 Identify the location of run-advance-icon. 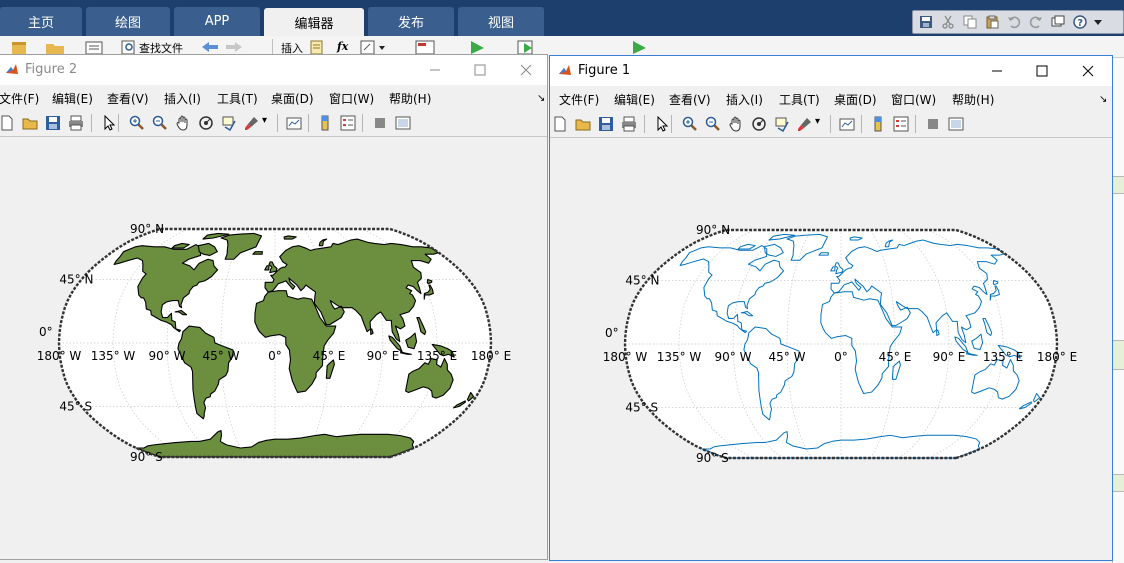
(526, 47).